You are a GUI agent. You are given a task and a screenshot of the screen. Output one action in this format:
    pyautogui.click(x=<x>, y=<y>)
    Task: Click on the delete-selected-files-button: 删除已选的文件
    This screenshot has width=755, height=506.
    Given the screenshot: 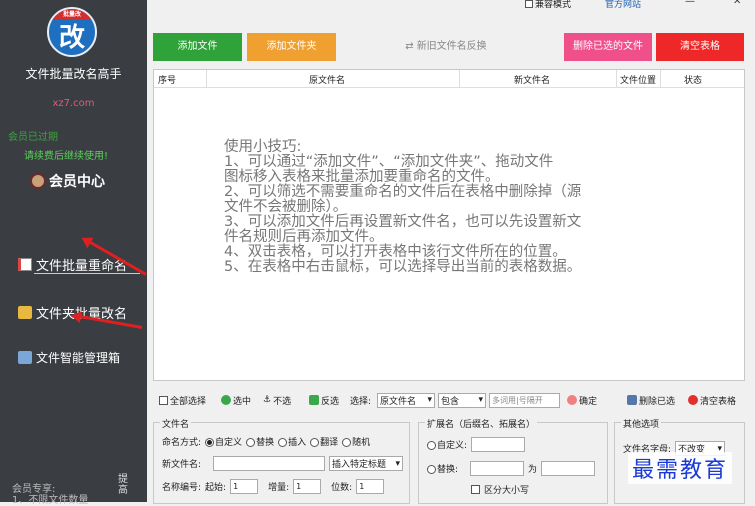 What is the action you would take?
    pyautogui.click(x=608, y=47)
    